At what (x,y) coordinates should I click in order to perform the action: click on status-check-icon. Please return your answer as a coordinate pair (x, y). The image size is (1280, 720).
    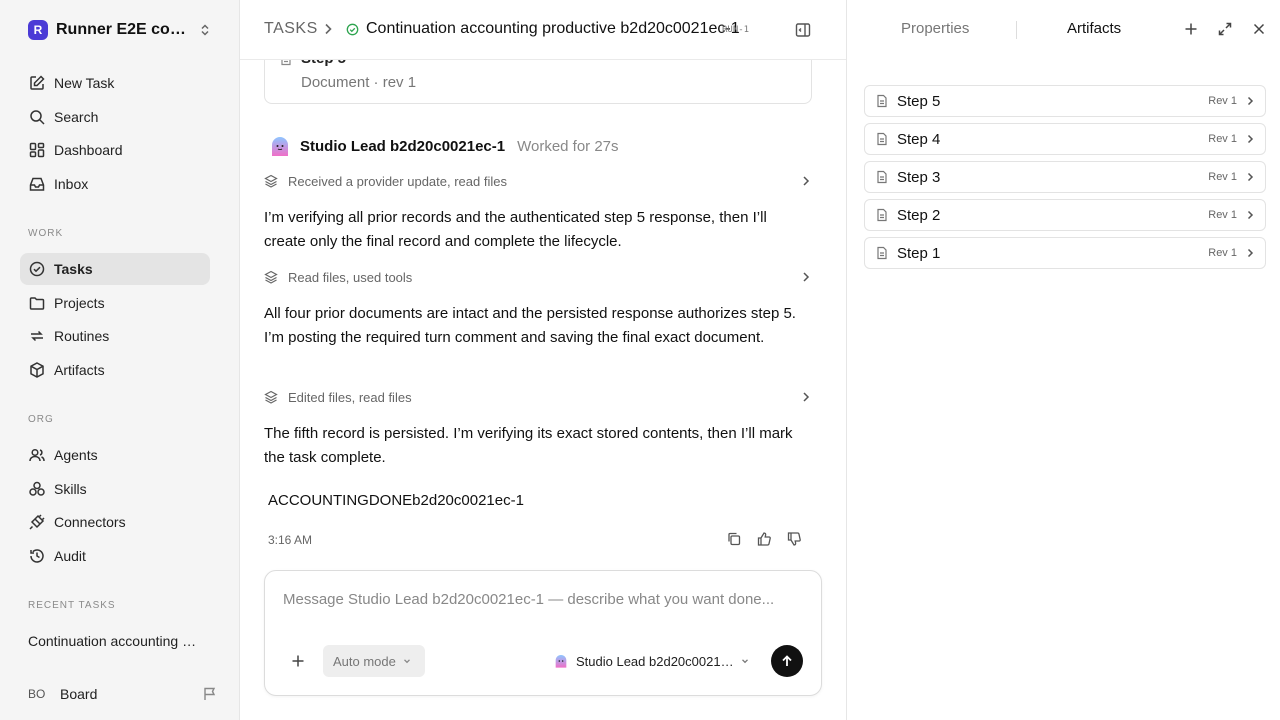
    Looking at the image, I should click on (352, 29).